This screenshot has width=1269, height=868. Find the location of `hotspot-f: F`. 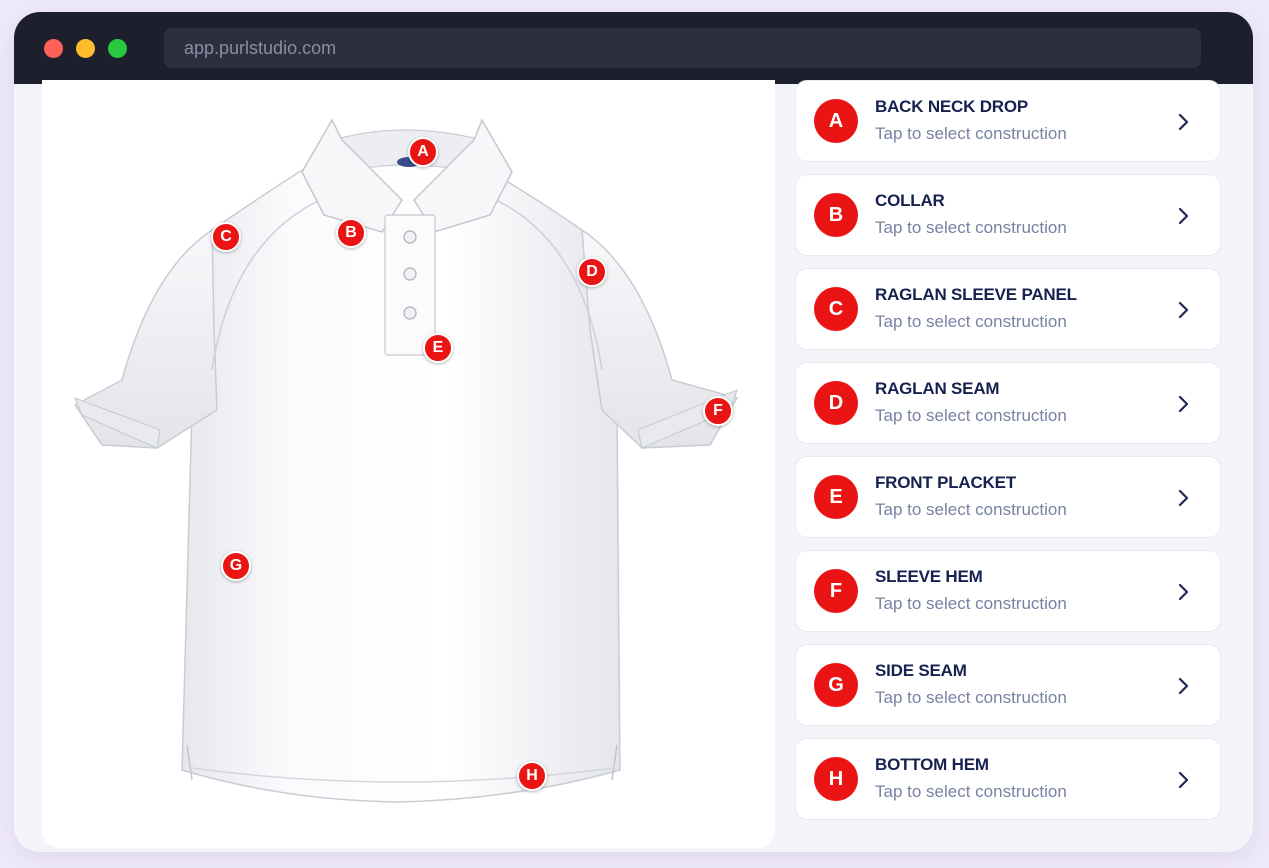

hotspot-f: F is located at coordinates (718, 411).